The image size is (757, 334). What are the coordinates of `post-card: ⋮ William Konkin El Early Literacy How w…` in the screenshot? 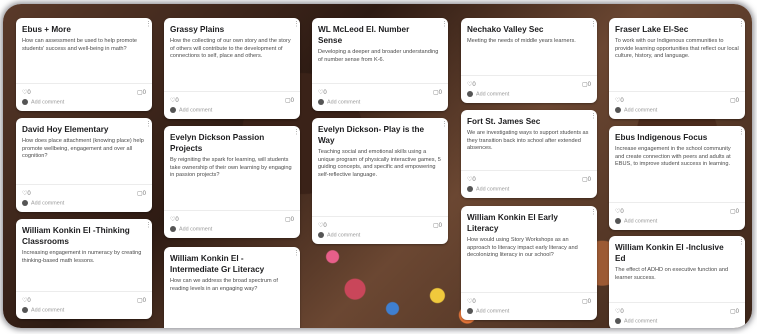 It's located at (529, 263).